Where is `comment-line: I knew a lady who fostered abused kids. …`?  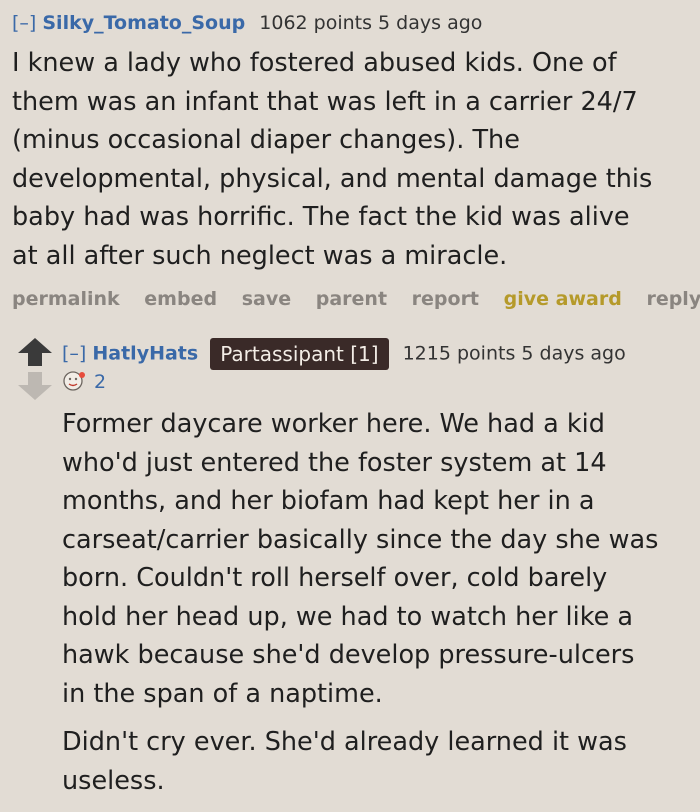 comment-line: I knew a lady who fostered abused kids. … is located at coordinates (314, 63).